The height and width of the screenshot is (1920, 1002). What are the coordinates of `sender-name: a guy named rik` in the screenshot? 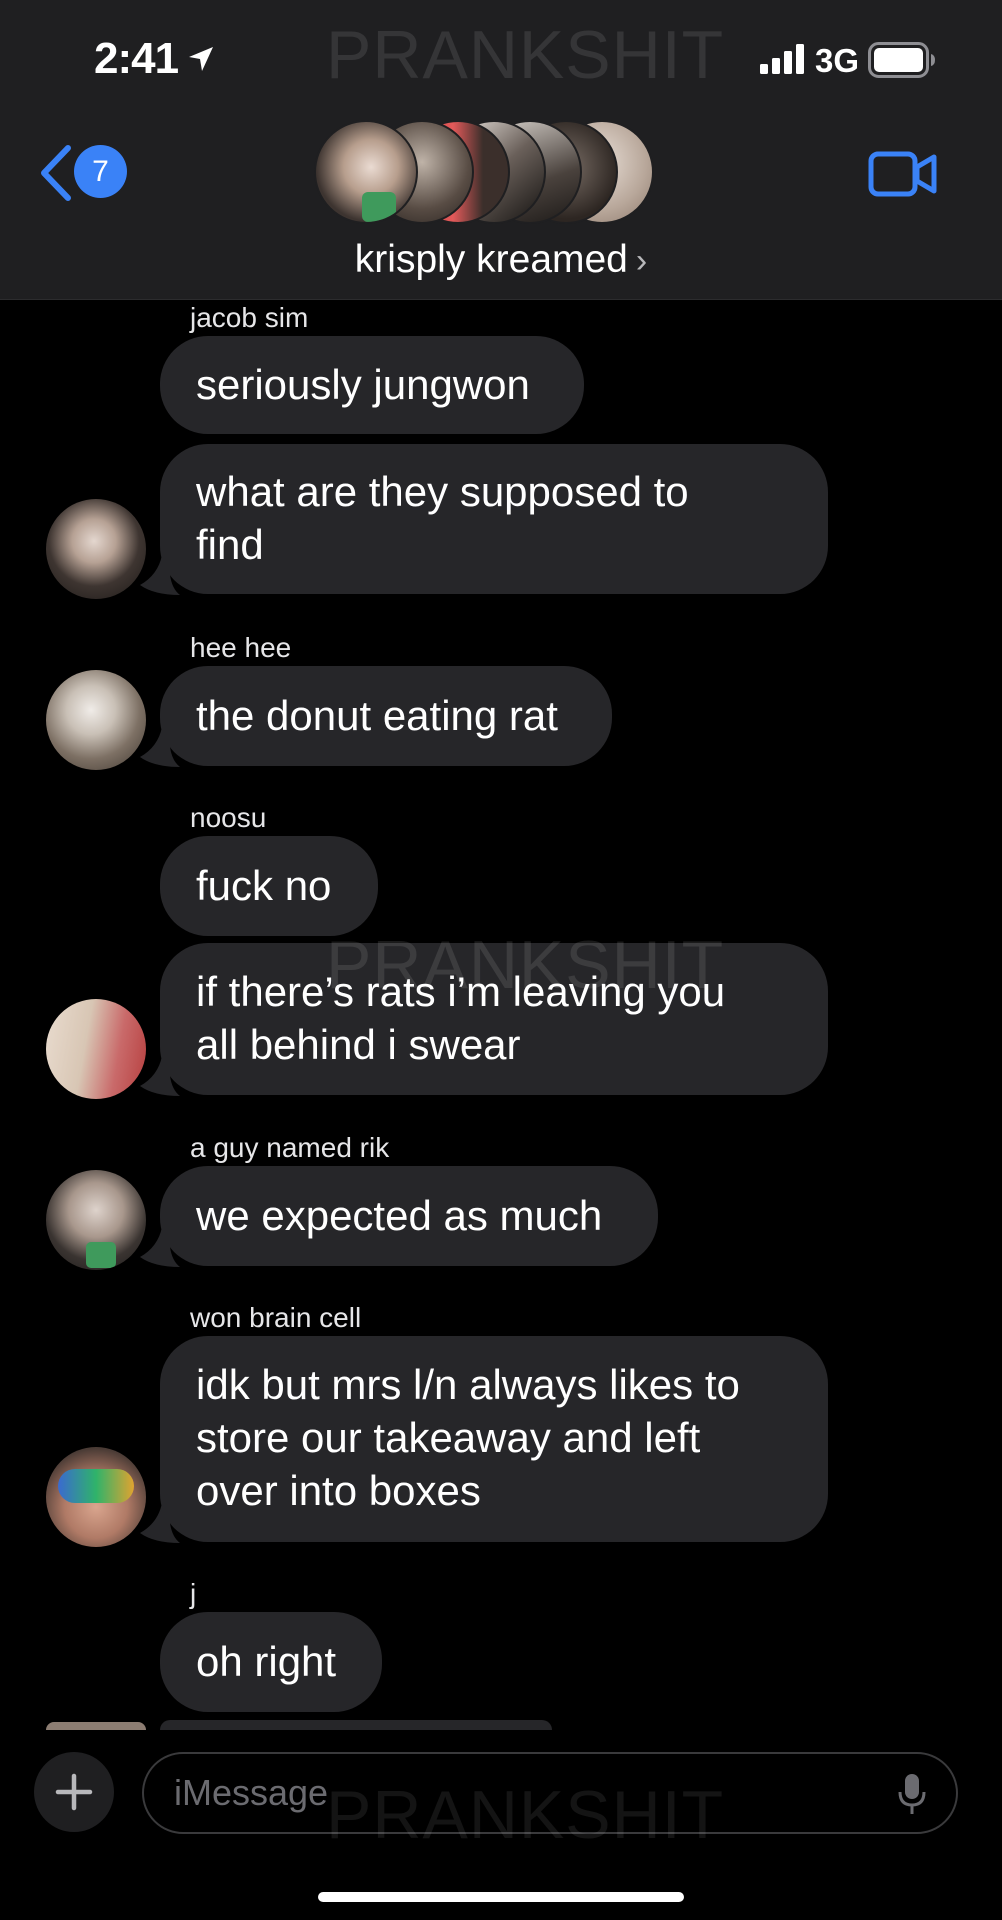 It's located at (290, 1147).